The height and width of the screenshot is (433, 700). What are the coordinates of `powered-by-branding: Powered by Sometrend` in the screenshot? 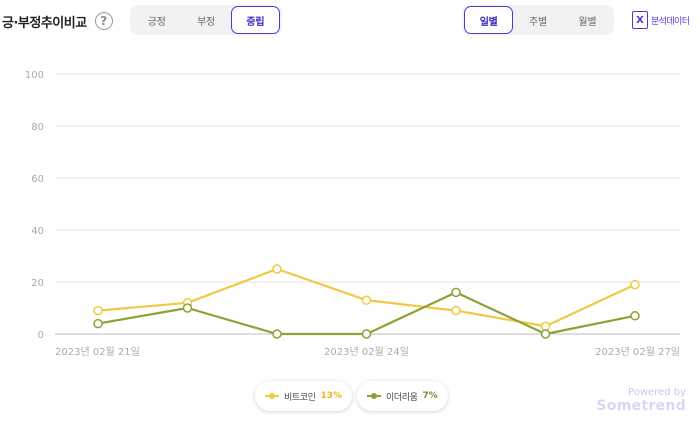 It's located at (641, 400).